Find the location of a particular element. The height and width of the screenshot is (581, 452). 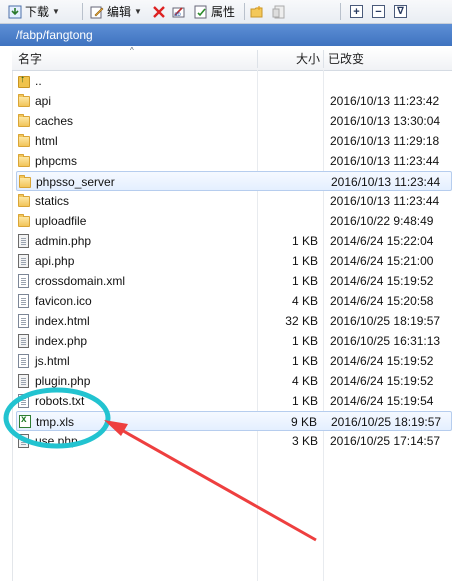

file-modified: 2016/10/25 17:14:57 is located at coordinates (385, 441).